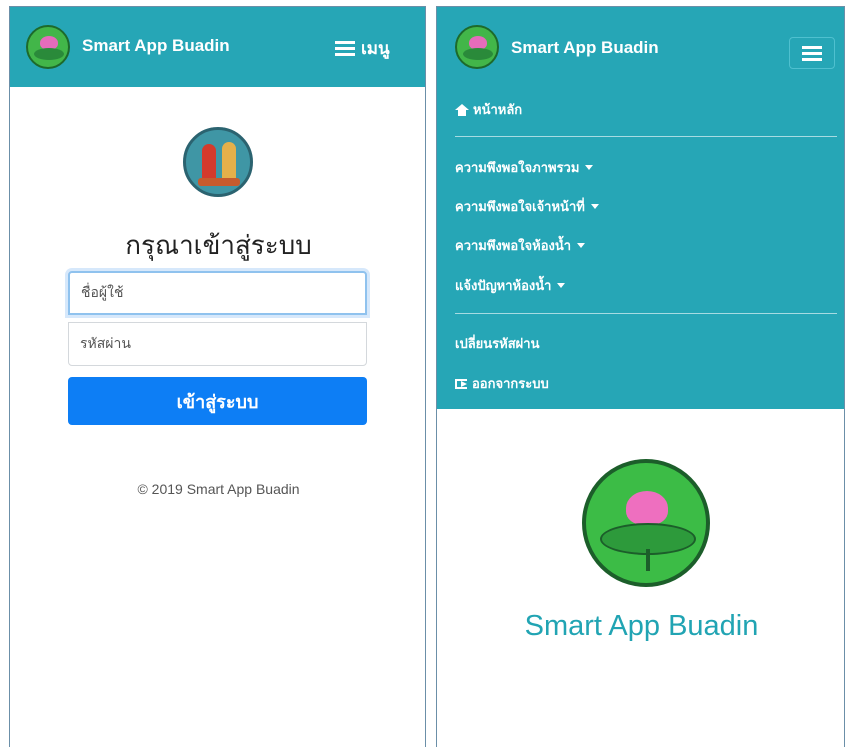 Image resolution: width=845 pixels, height=747 pixels. Describe the element at coordinates (517, 168) in the screenshot. I see `nav-dropdown-label: ความพึงพอใจภาพรวม` at that location.